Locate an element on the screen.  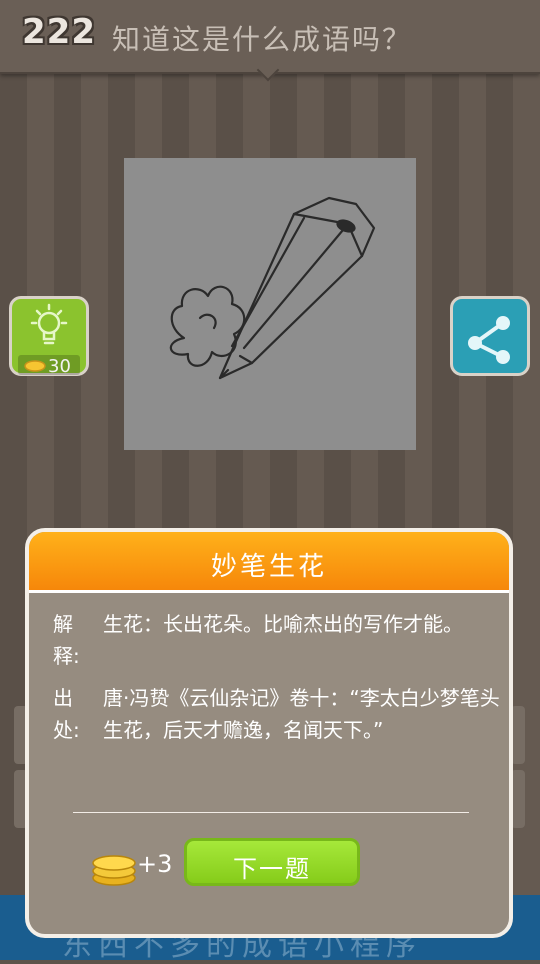
explanation-label: 解释: is located at coordinates (66, 640).